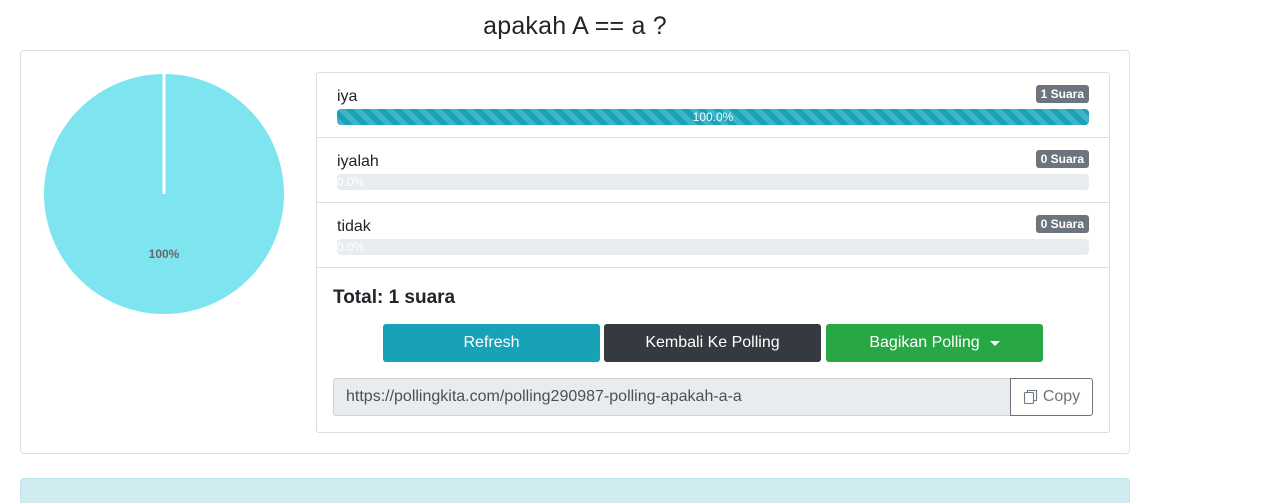 This screenshot has width=1265, height=503. I want to click on pie-chart-svg, so click(164, 194).